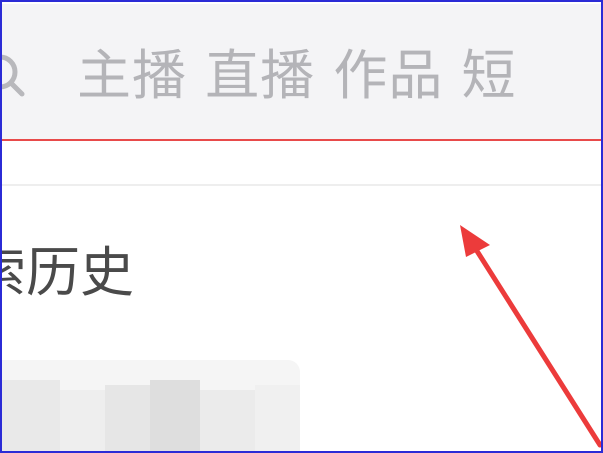 Image resolution: width=603 pixels, height=453 pixels. What do you see at coordinates (531, 336) in the screenshot?
I see `red-arrow-annotation` at bounding box center [531, 336].